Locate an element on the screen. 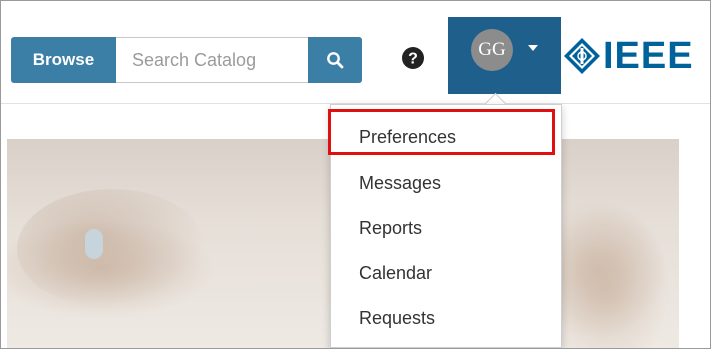 The height and width of the screenshot is (349, 711). hero-hand-left is located at coordinates (112, 249).